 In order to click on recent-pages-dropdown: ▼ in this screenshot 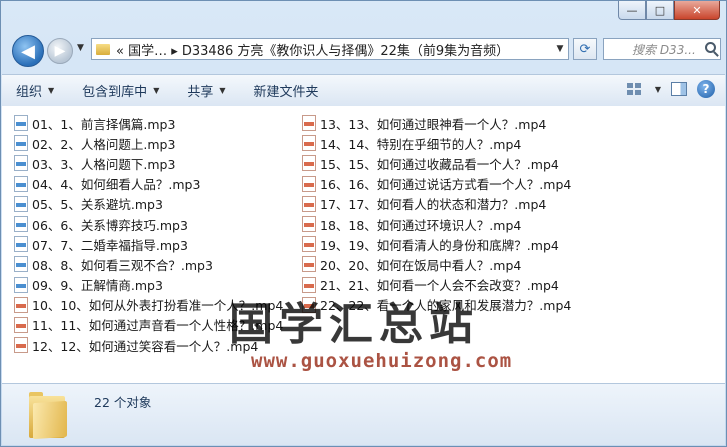, I will do `click(80, 48)`.